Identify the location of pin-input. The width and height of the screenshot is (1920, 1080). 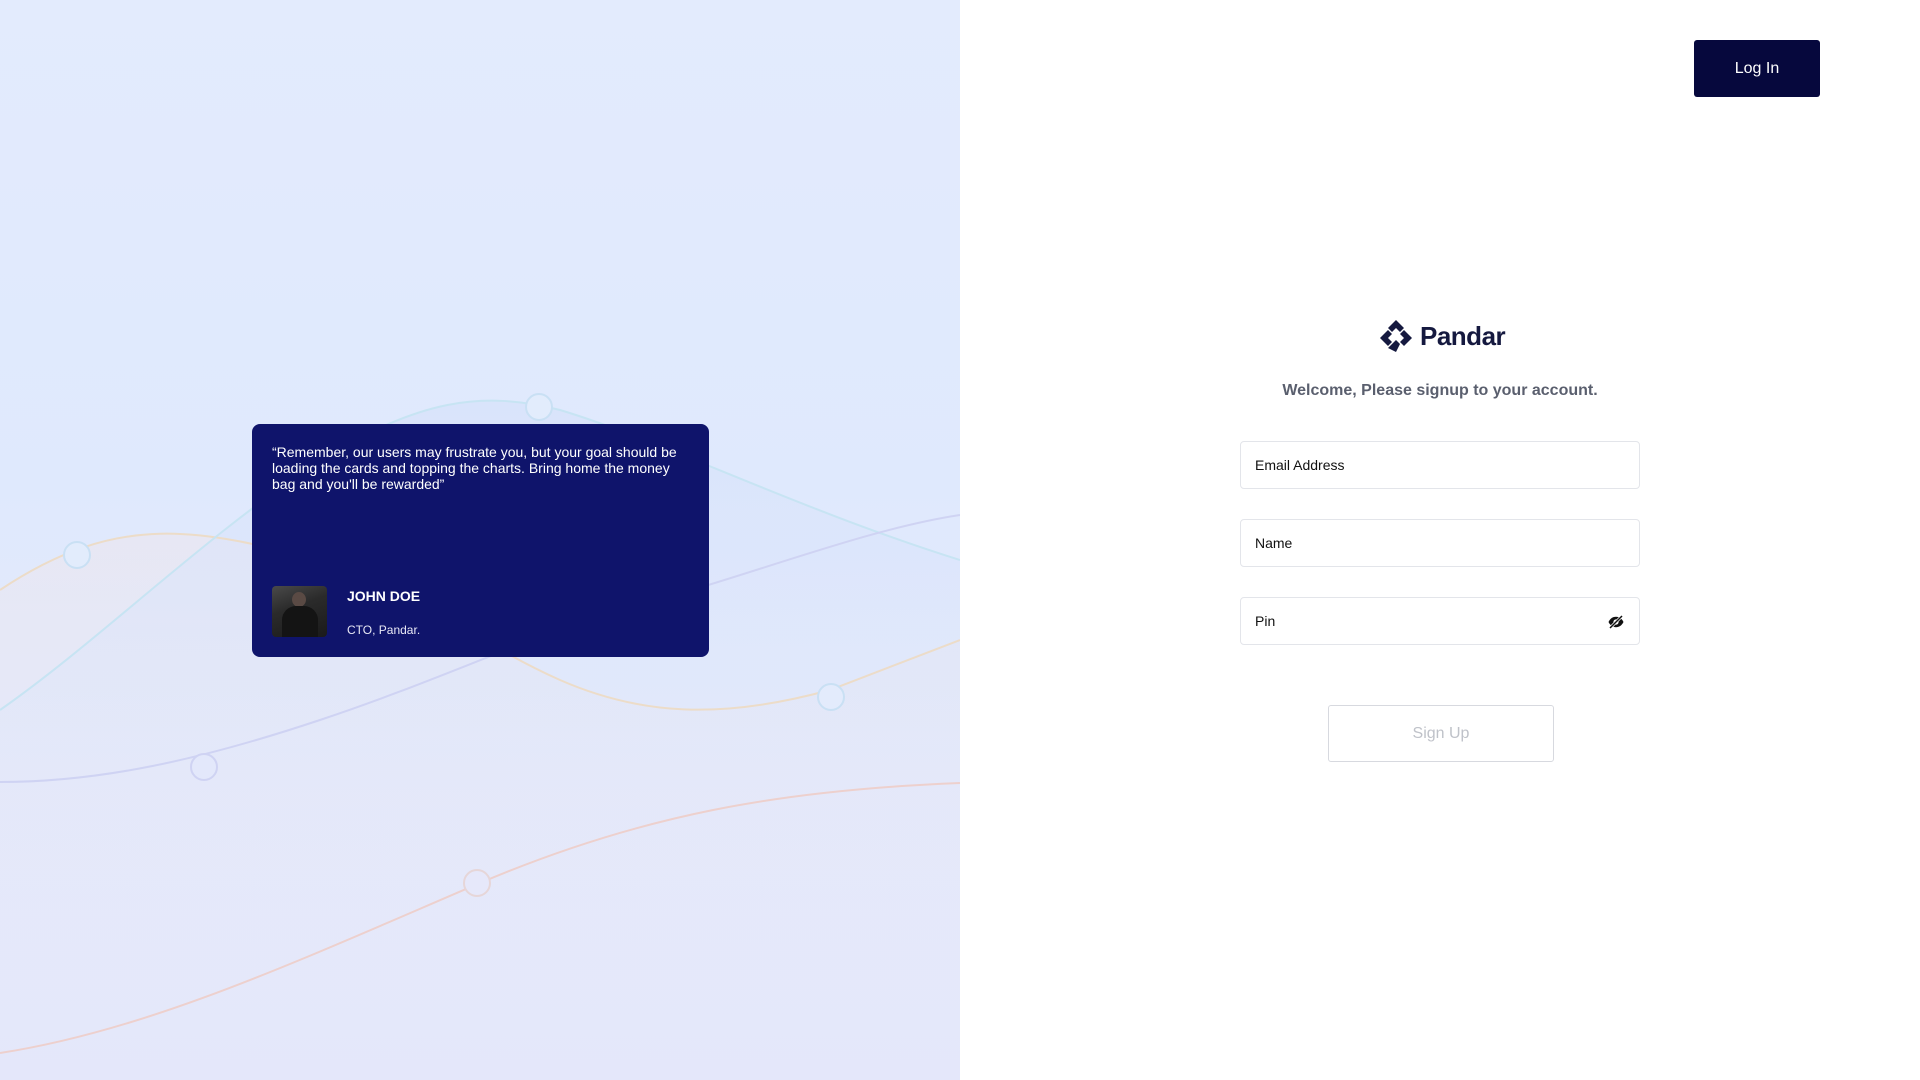
(1440, 621).